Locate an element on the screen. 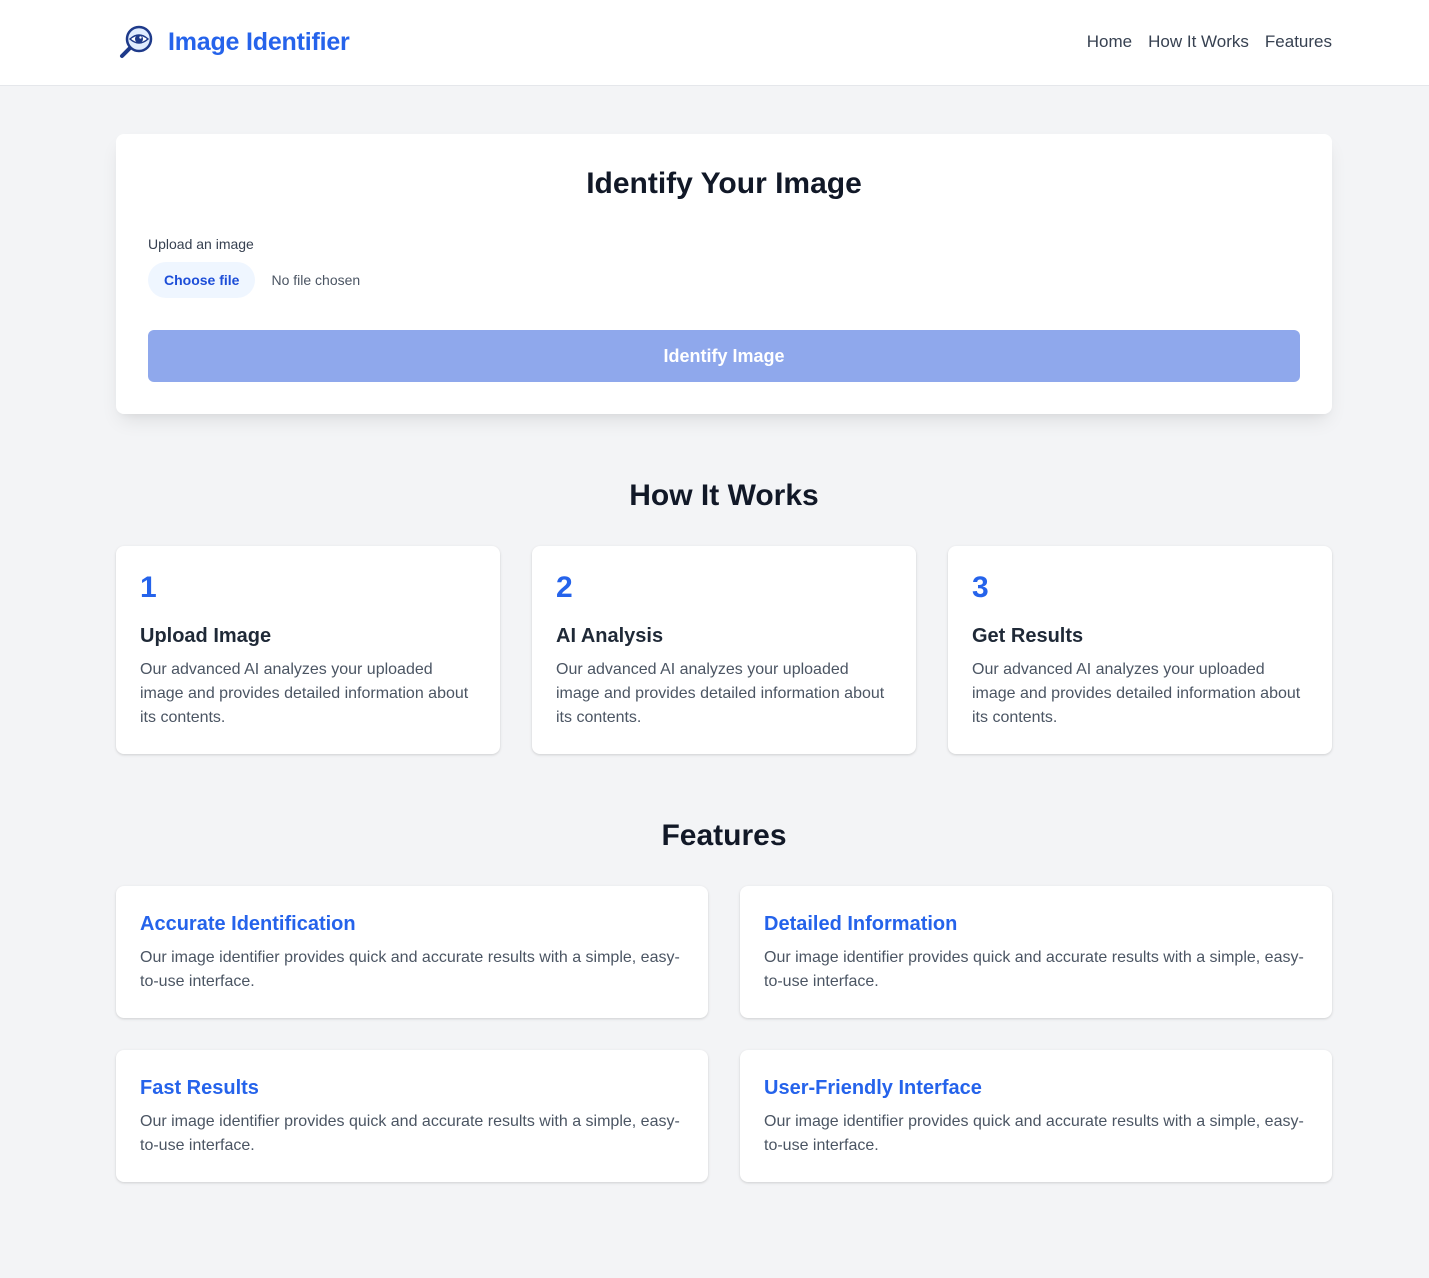 The height and width of the screenshot is (1278, 1429). step-number: 2 is located at coordinates (564, 587).